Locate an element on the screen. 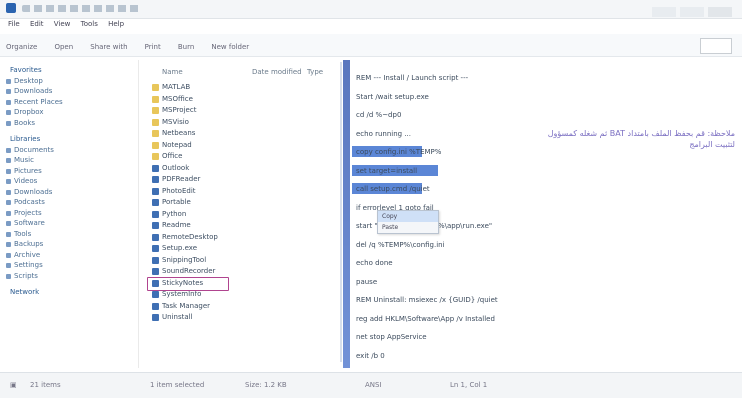  file-row: Portable is located at coordinates (240, 203).